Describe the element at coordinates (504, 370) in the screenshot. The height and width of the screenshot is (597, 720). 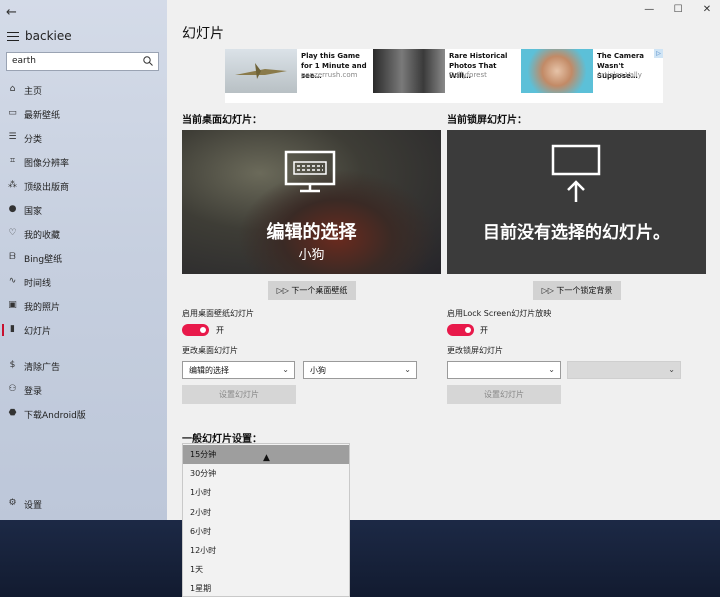
I see `lock-category-select: ⌄` at that location.